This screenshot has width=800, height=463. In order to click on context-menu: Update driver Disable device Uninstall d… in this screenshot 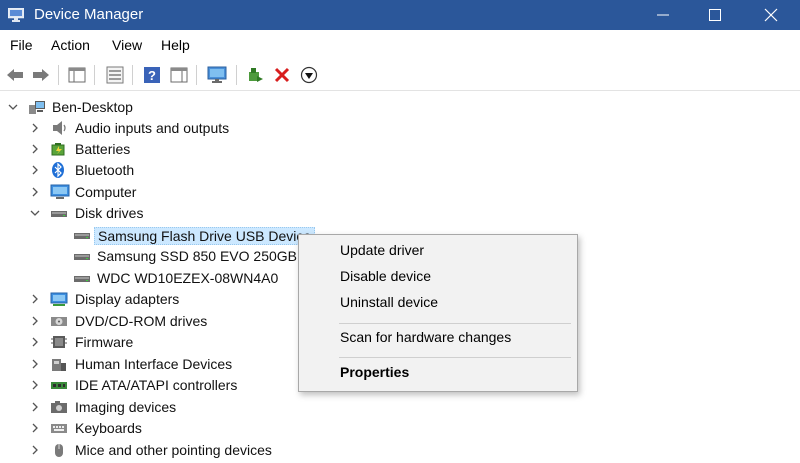, I will do `click(438, 313)`.